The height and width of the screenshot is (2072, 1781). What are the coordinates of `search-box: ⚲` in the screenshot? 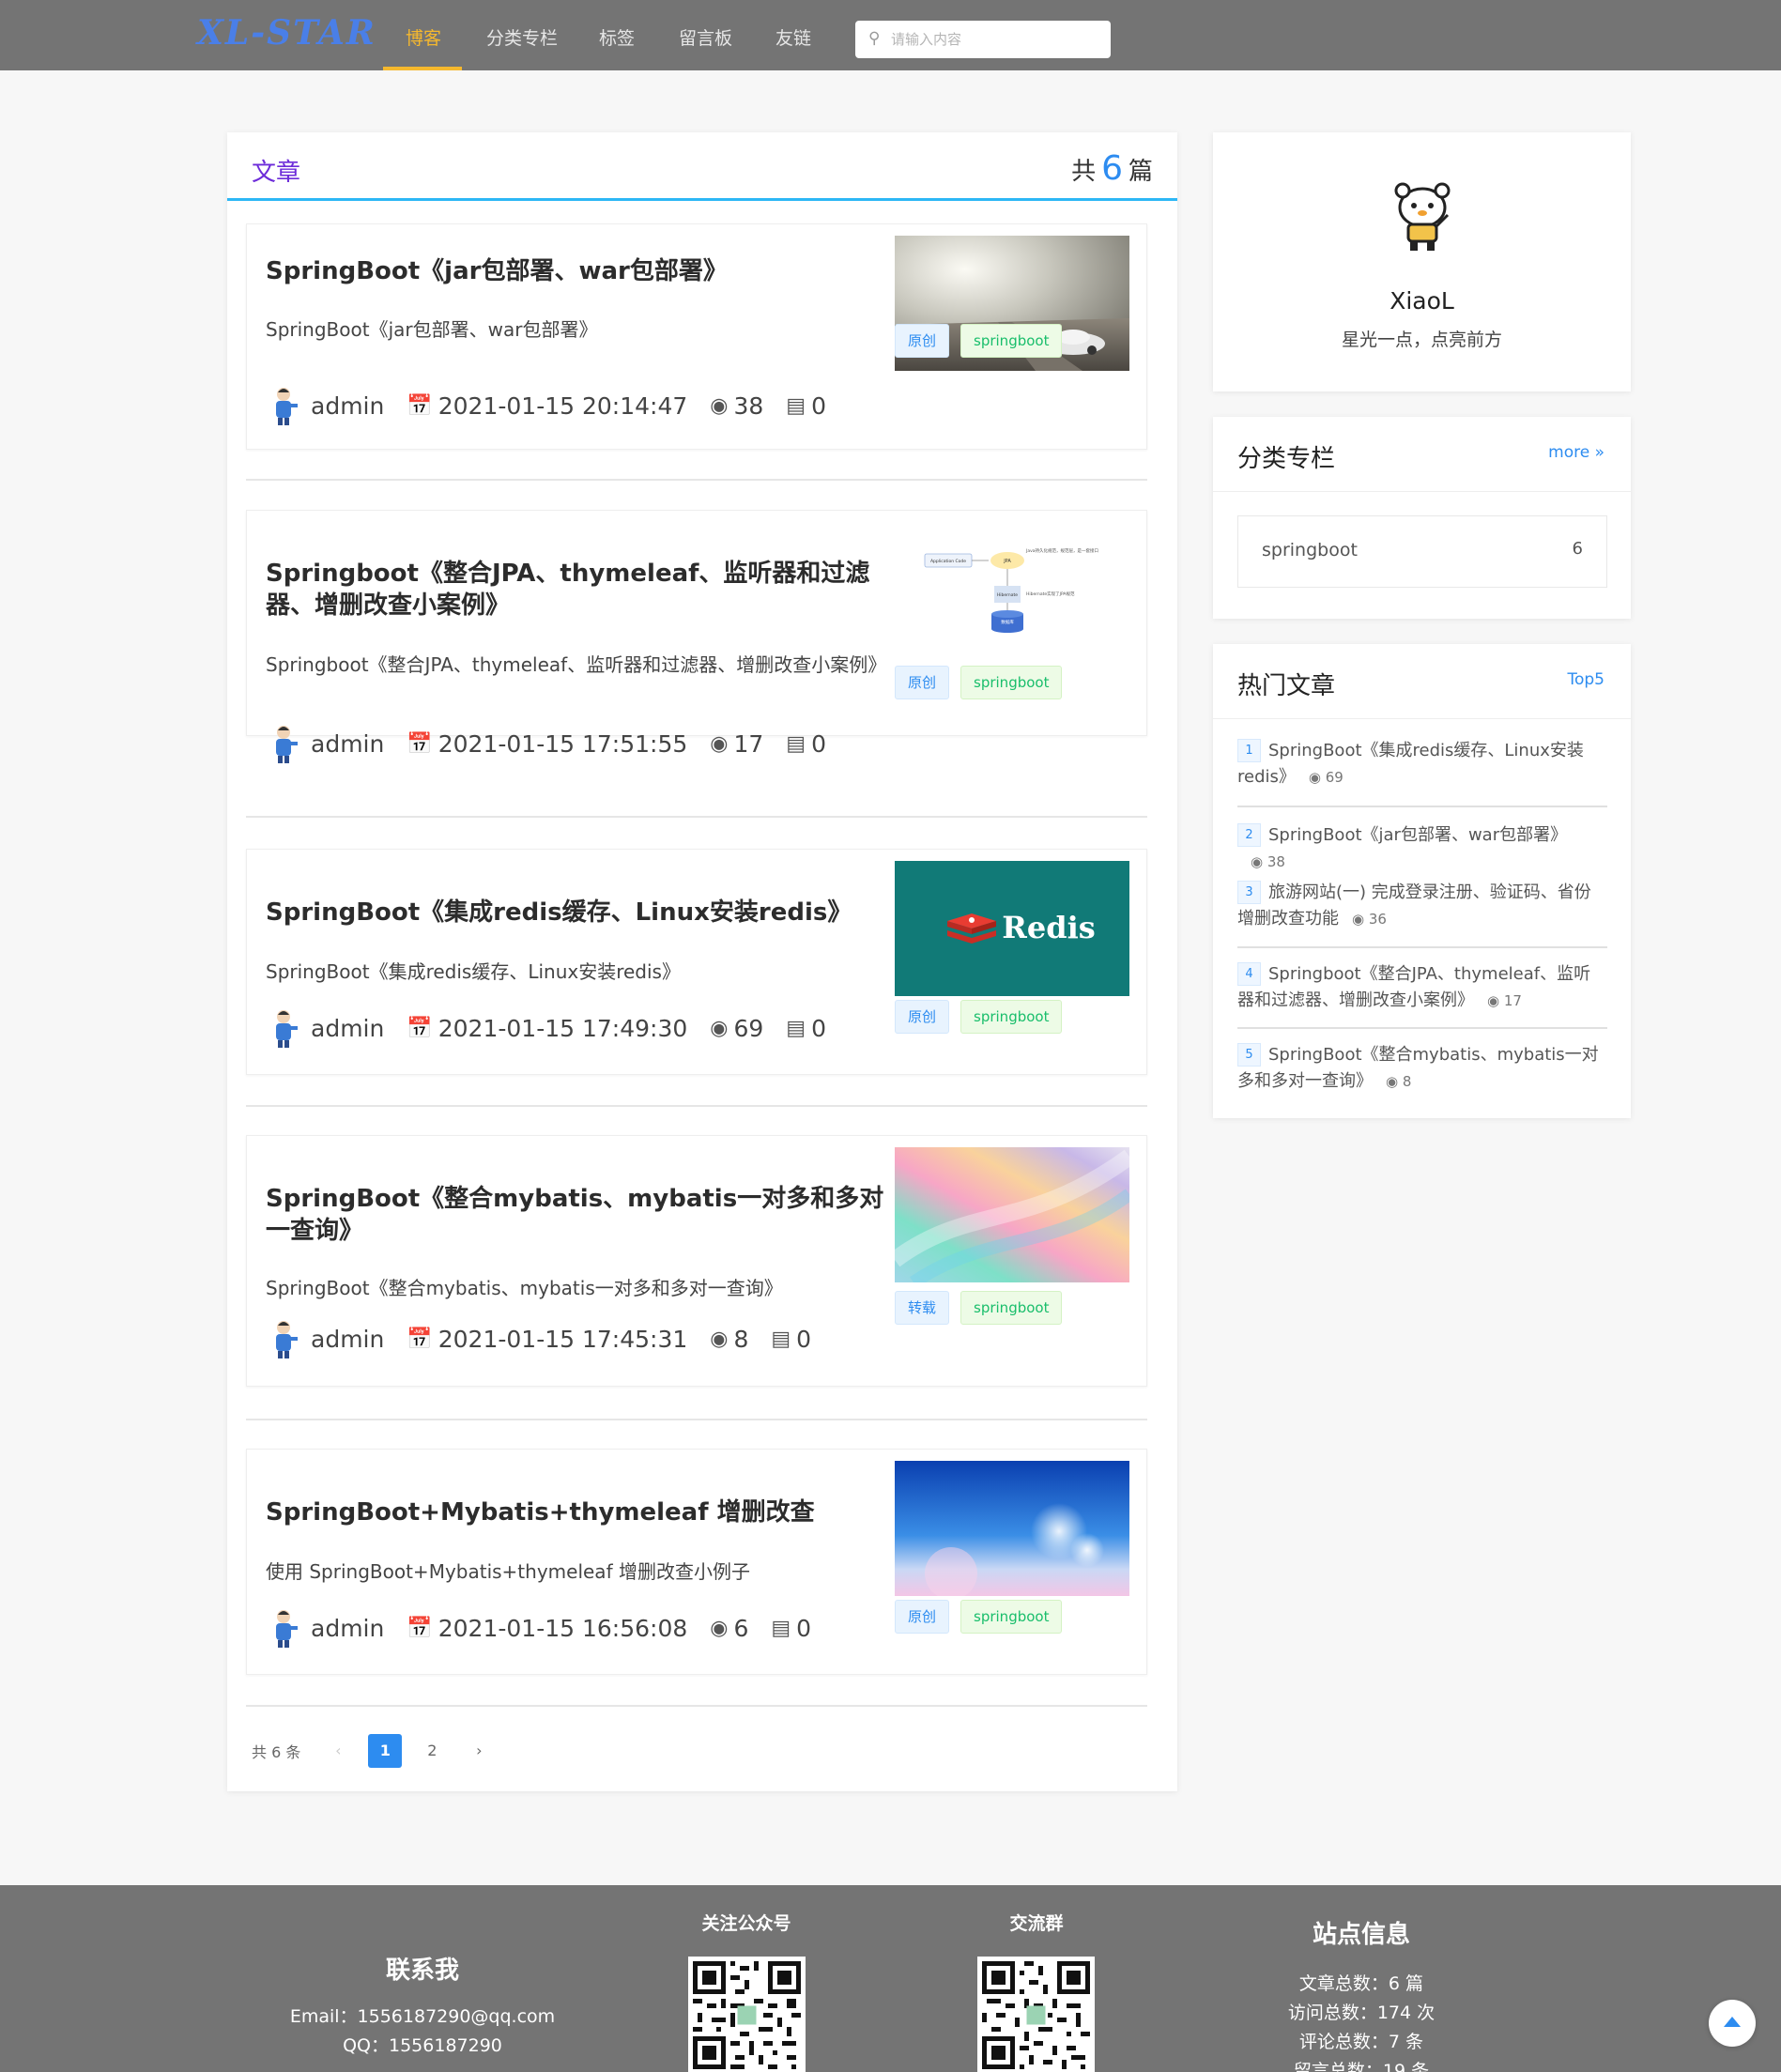 It's located at (983, 39).